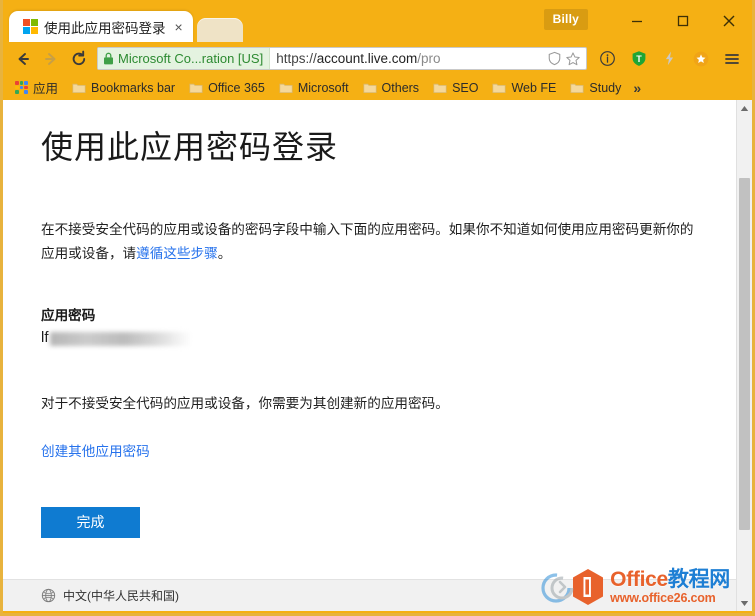  Describe the element at coordinates (683, 21) in the screenshot. I see `maximize-button` at that location.